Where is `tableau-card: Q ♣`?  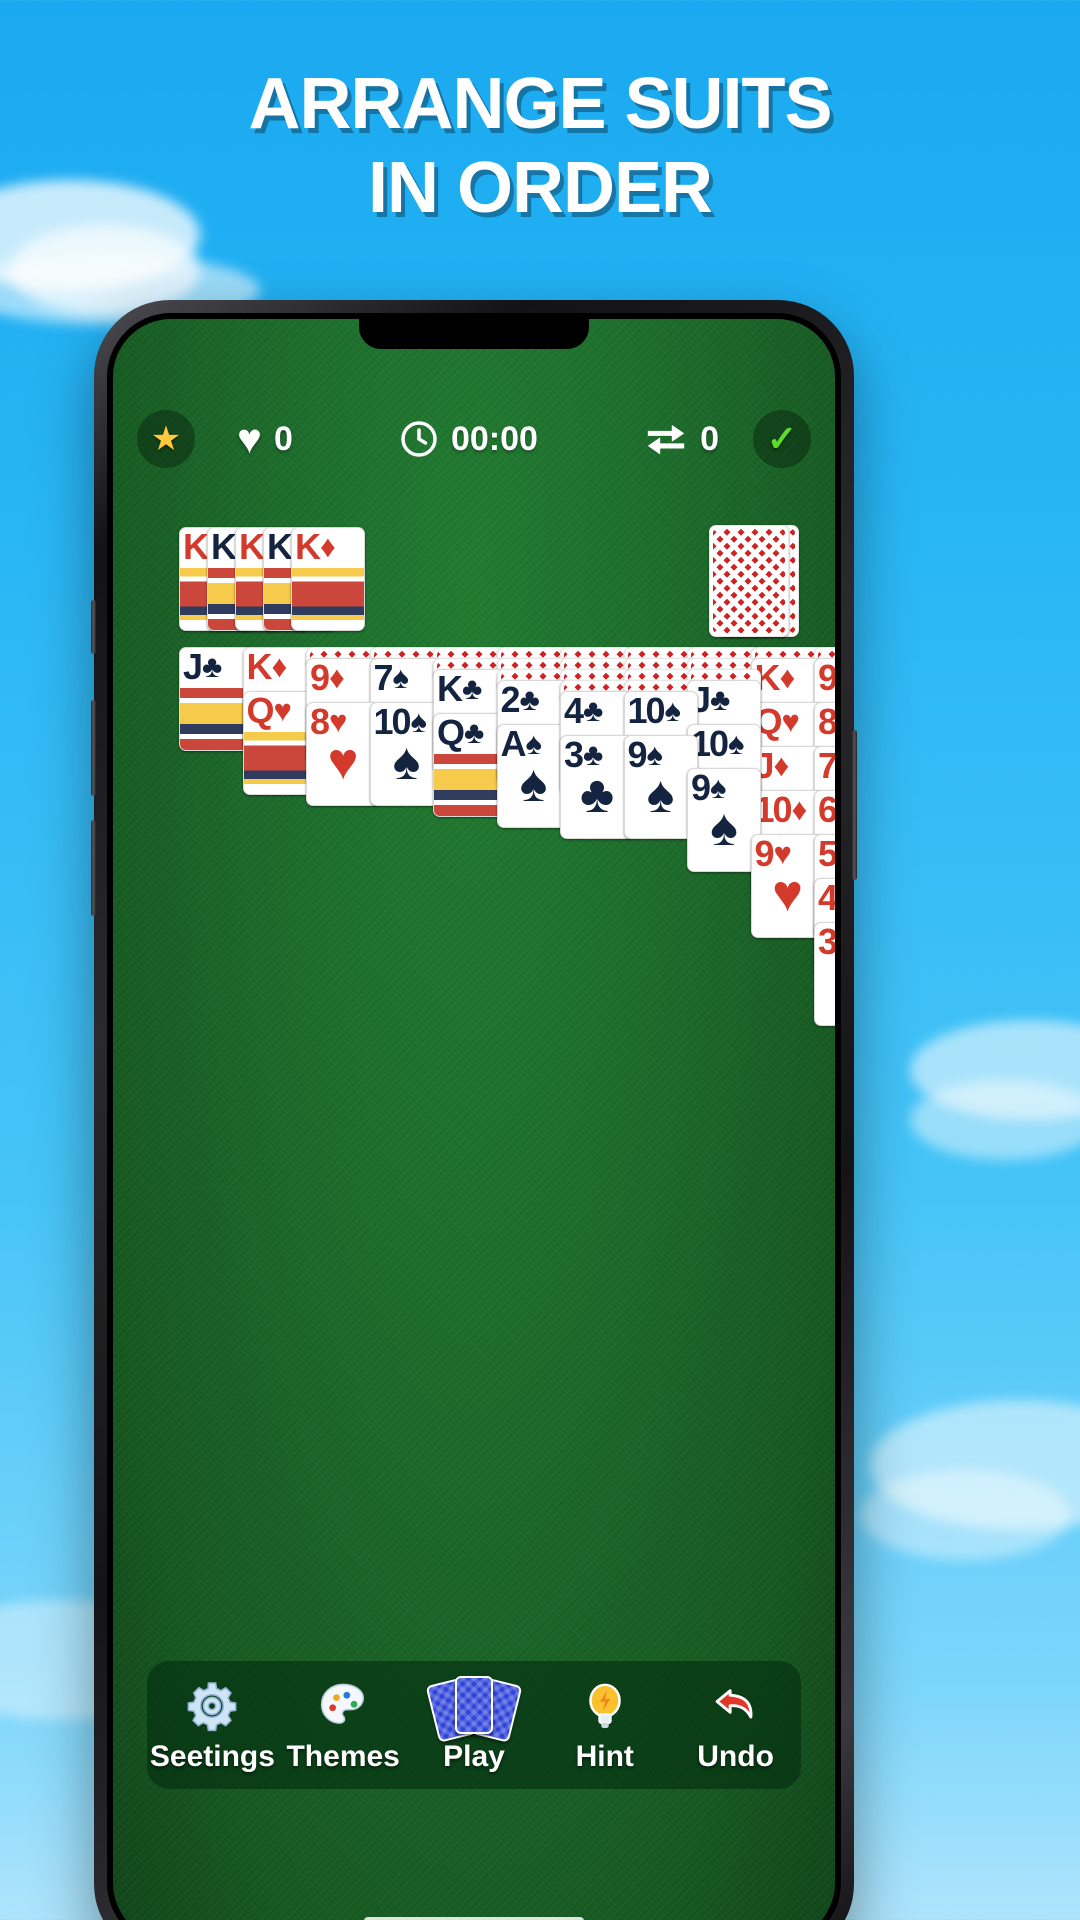 tableau-card: Q ♣ is located at coordinates (470, 765).